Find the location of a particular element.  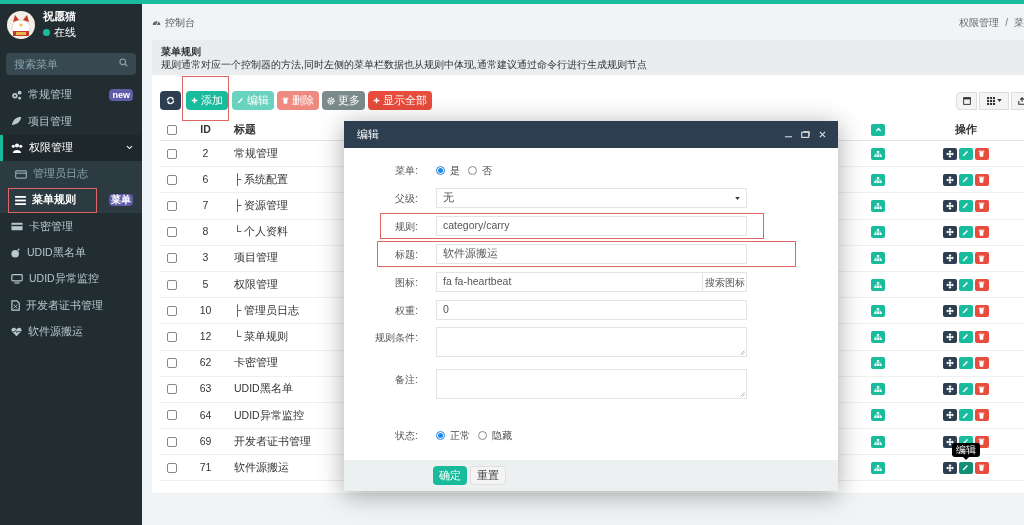

input-field: category/carry is located at coordinates (591, 226).